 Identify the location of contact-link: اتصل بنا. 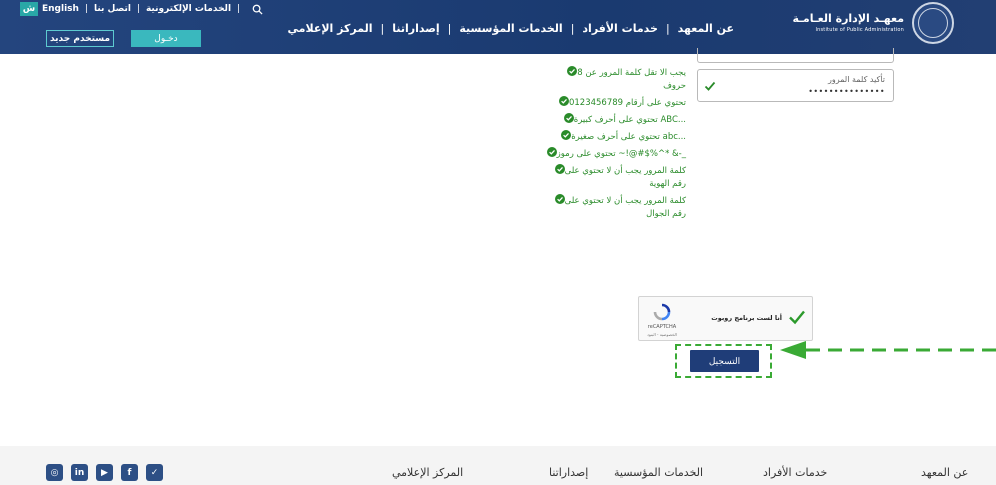
(112, 9).